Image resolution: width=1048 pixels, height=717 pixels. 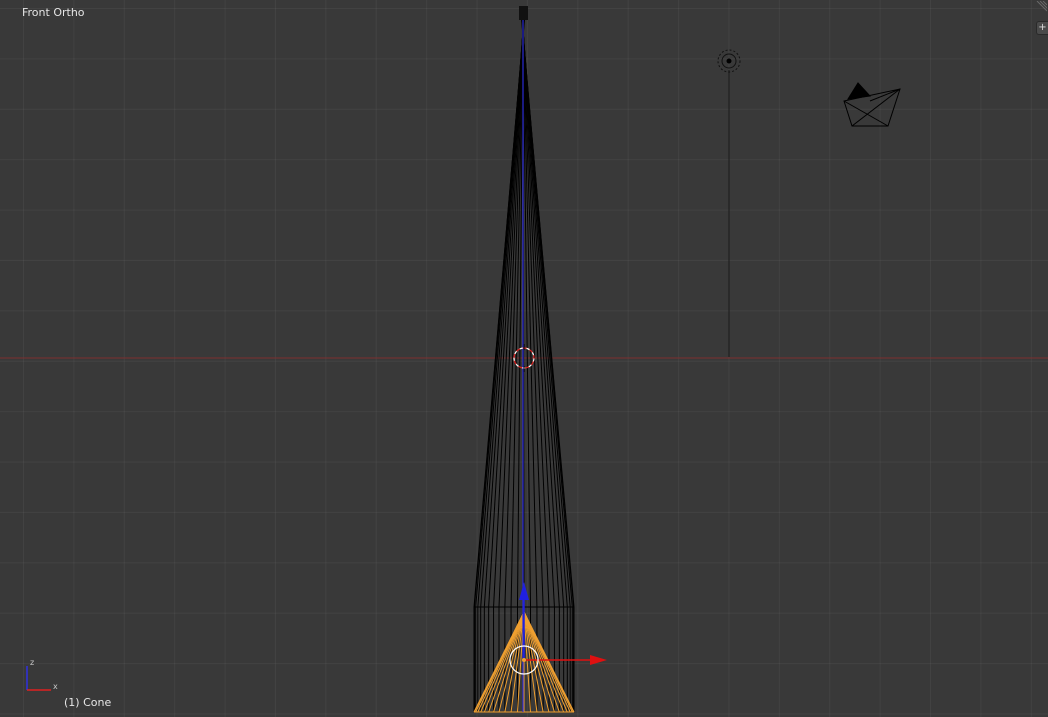 What do you see at coordinates (729, 203) in the screenshot?
I see `lamp-icon` at bounding box center [729, 203].